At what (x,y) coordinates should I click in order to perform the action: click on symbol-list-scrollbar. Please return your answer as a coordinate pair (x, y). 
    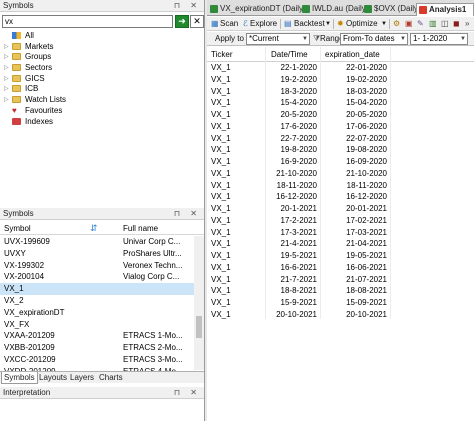
    Looking at the image, I should click on (199, 303).